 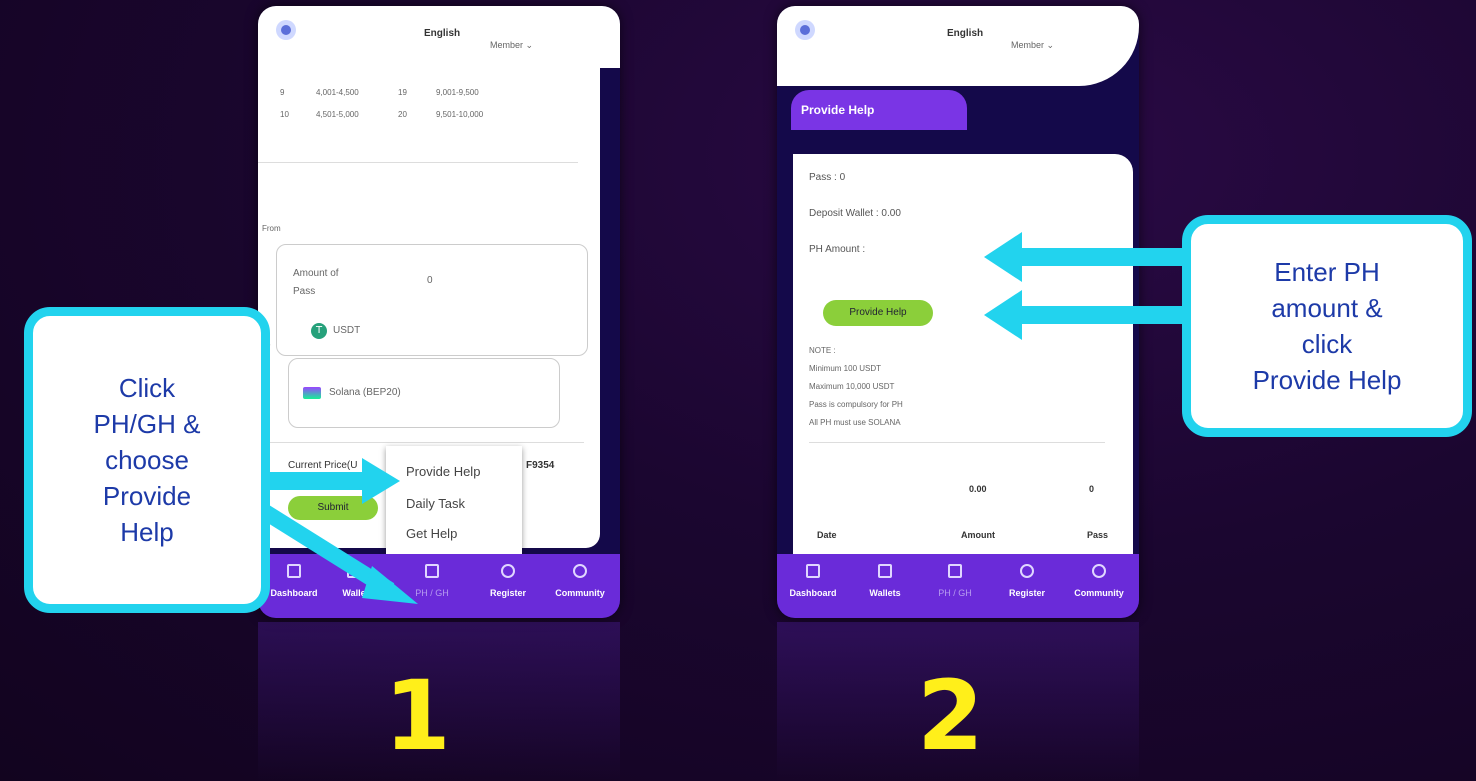 I want to click on callout-line: PH/GH &, so click(x=147, y=424).